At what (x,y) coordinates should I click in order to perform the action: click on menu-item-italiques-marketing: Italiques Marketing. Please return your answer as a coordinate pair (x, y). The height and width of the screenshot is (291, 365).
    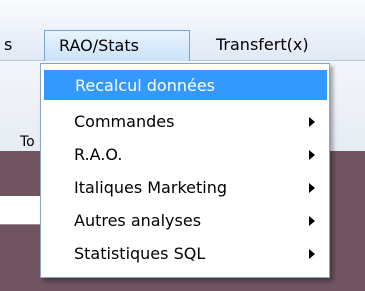
    Looking at the image, I should click on (185, 188).